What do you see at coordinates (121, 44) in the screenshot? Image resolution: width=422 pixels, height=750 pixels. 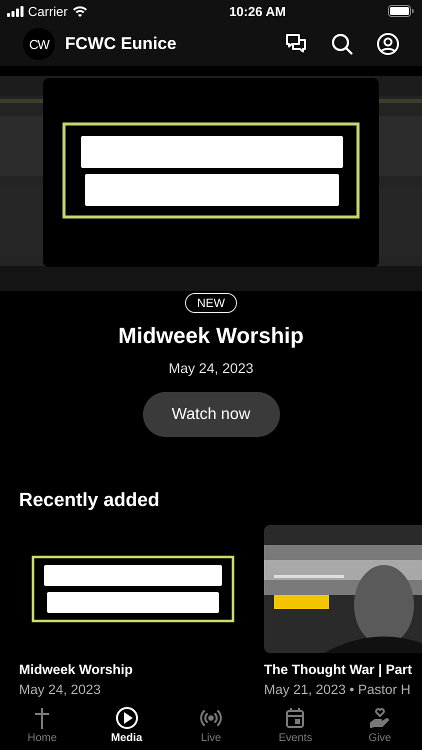 I see `app-title: FCWC Eunice` at bounding box center [121, 44].